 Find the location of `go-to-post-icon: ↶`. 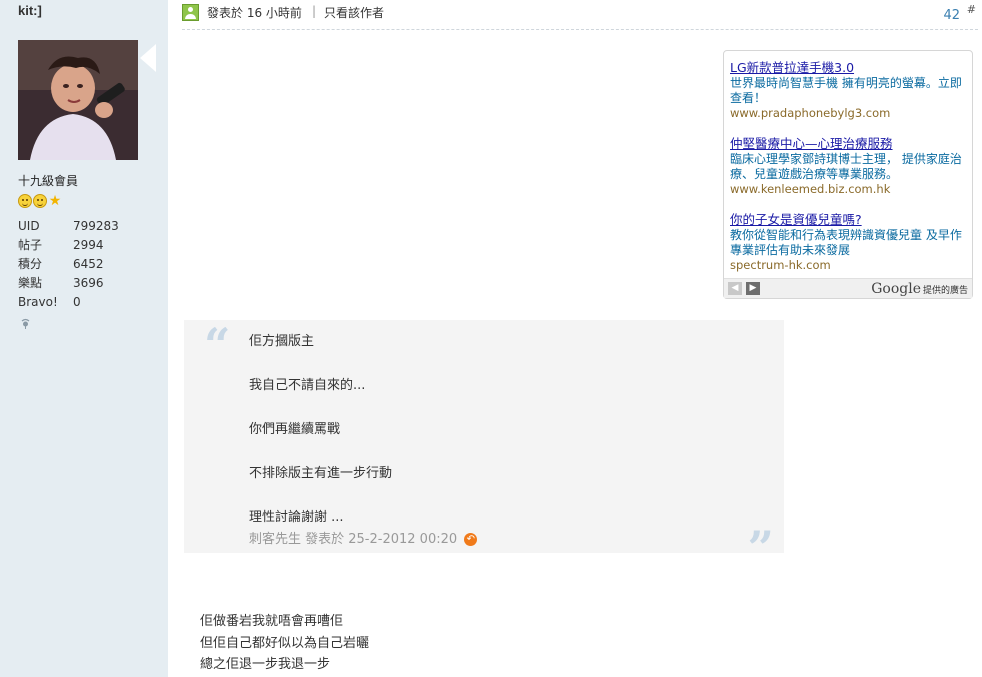

go-to-post-icon: ↶ is located at coordinates (471, 539).